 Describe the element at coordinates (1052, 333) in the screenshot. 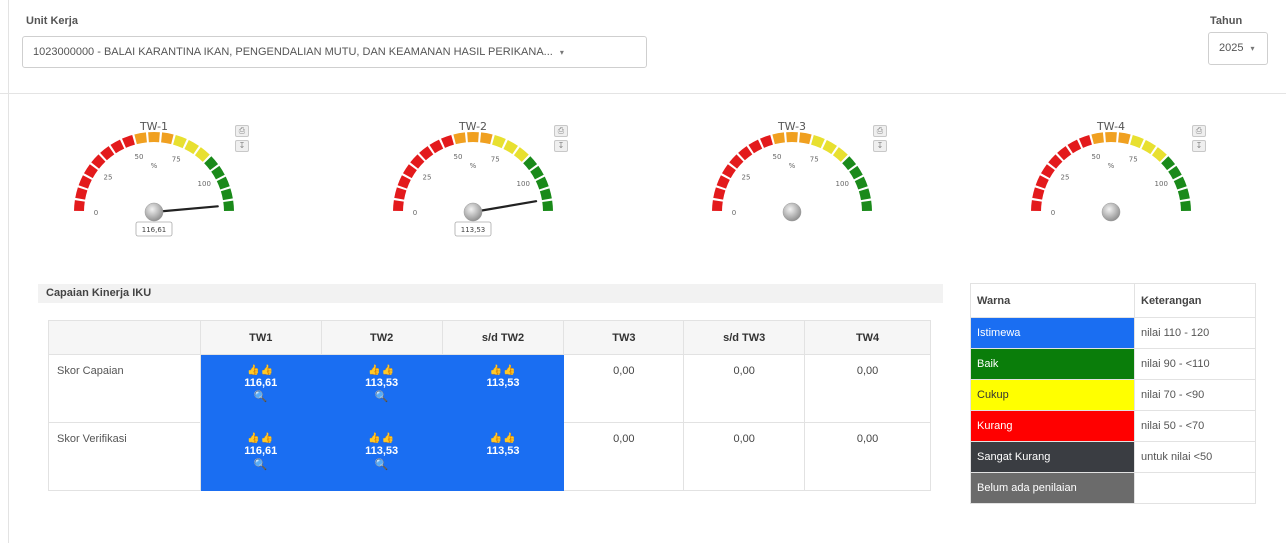

I see `legend-color-istimewa: Istimewa` at that location.